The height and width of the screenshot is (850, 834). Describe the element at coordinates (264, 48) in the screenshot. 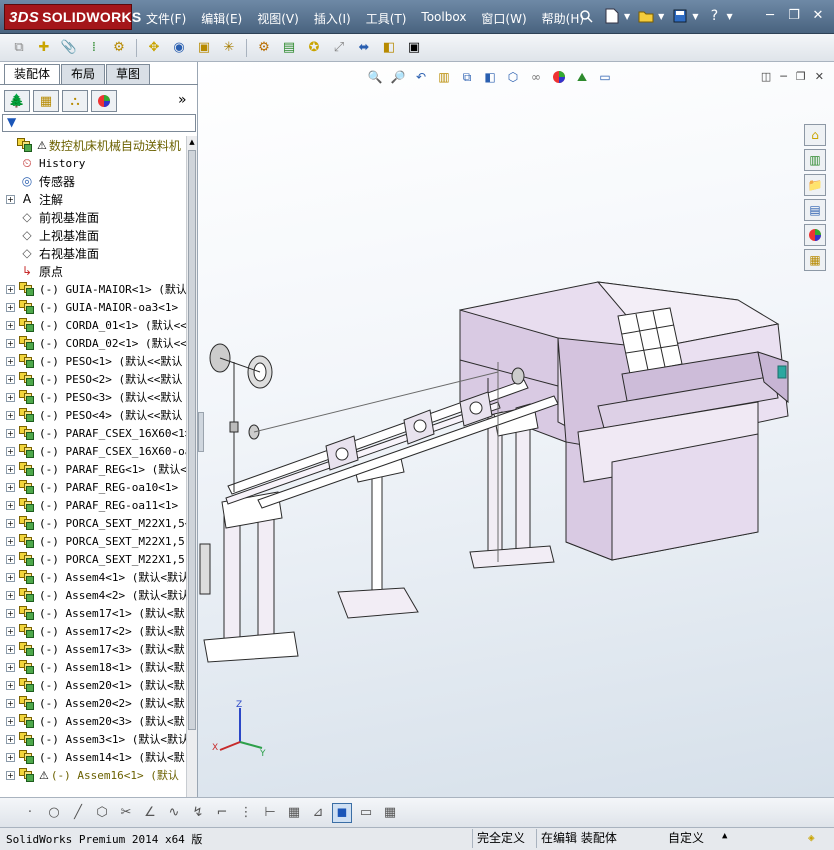

I see `new-motion-study-icon: ⚙` at that location.